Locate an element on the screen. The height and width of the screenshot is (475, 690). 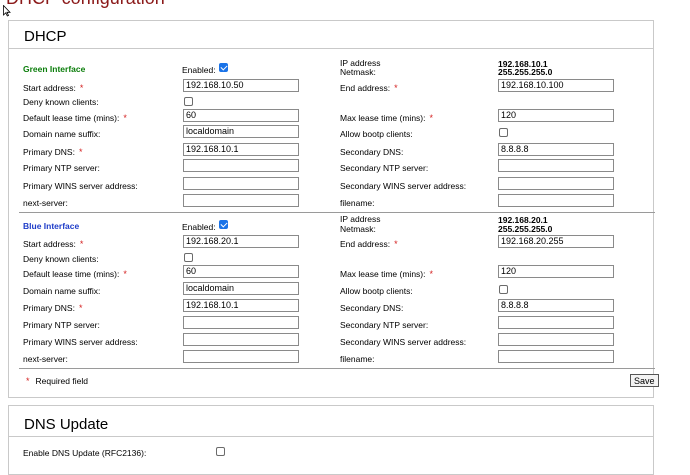
dns-update-panel-title: DNS Update is located at coordinates (66, 424).